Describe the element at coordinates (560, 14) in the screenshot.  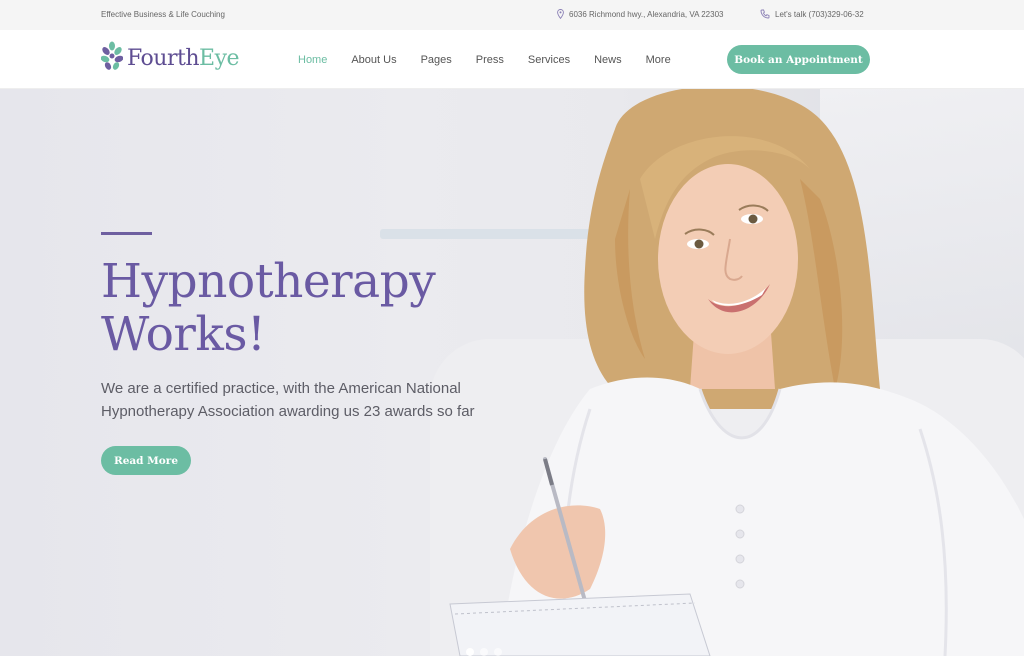
I see `map-pin-icon` at that location.